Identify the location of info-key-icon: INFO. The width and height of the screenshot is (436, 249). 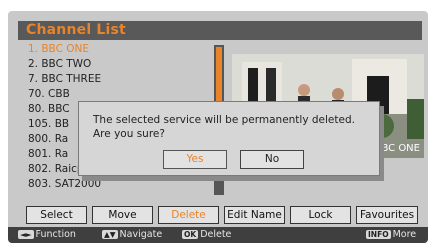
(378, 234).